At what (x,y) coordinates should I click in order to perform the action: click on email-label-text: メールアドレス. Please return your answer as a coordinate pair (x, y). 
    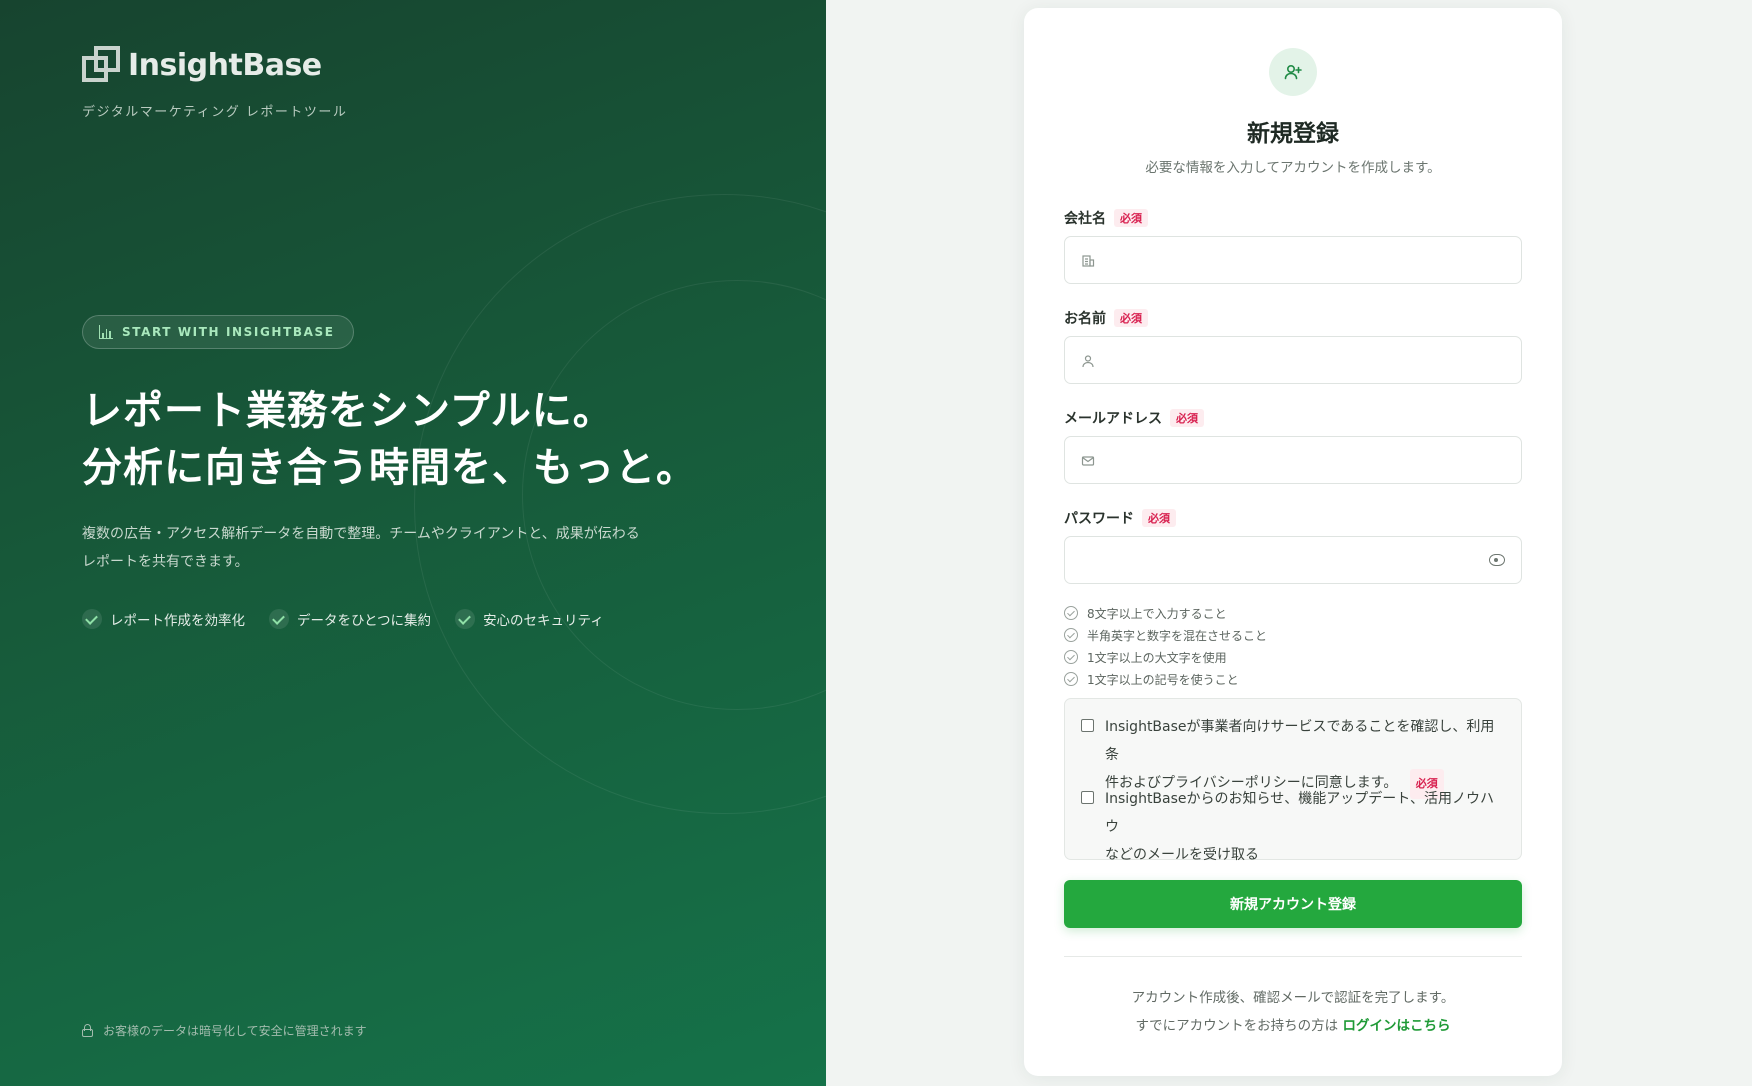
    Looking at the image, I should click on (1113, 419).